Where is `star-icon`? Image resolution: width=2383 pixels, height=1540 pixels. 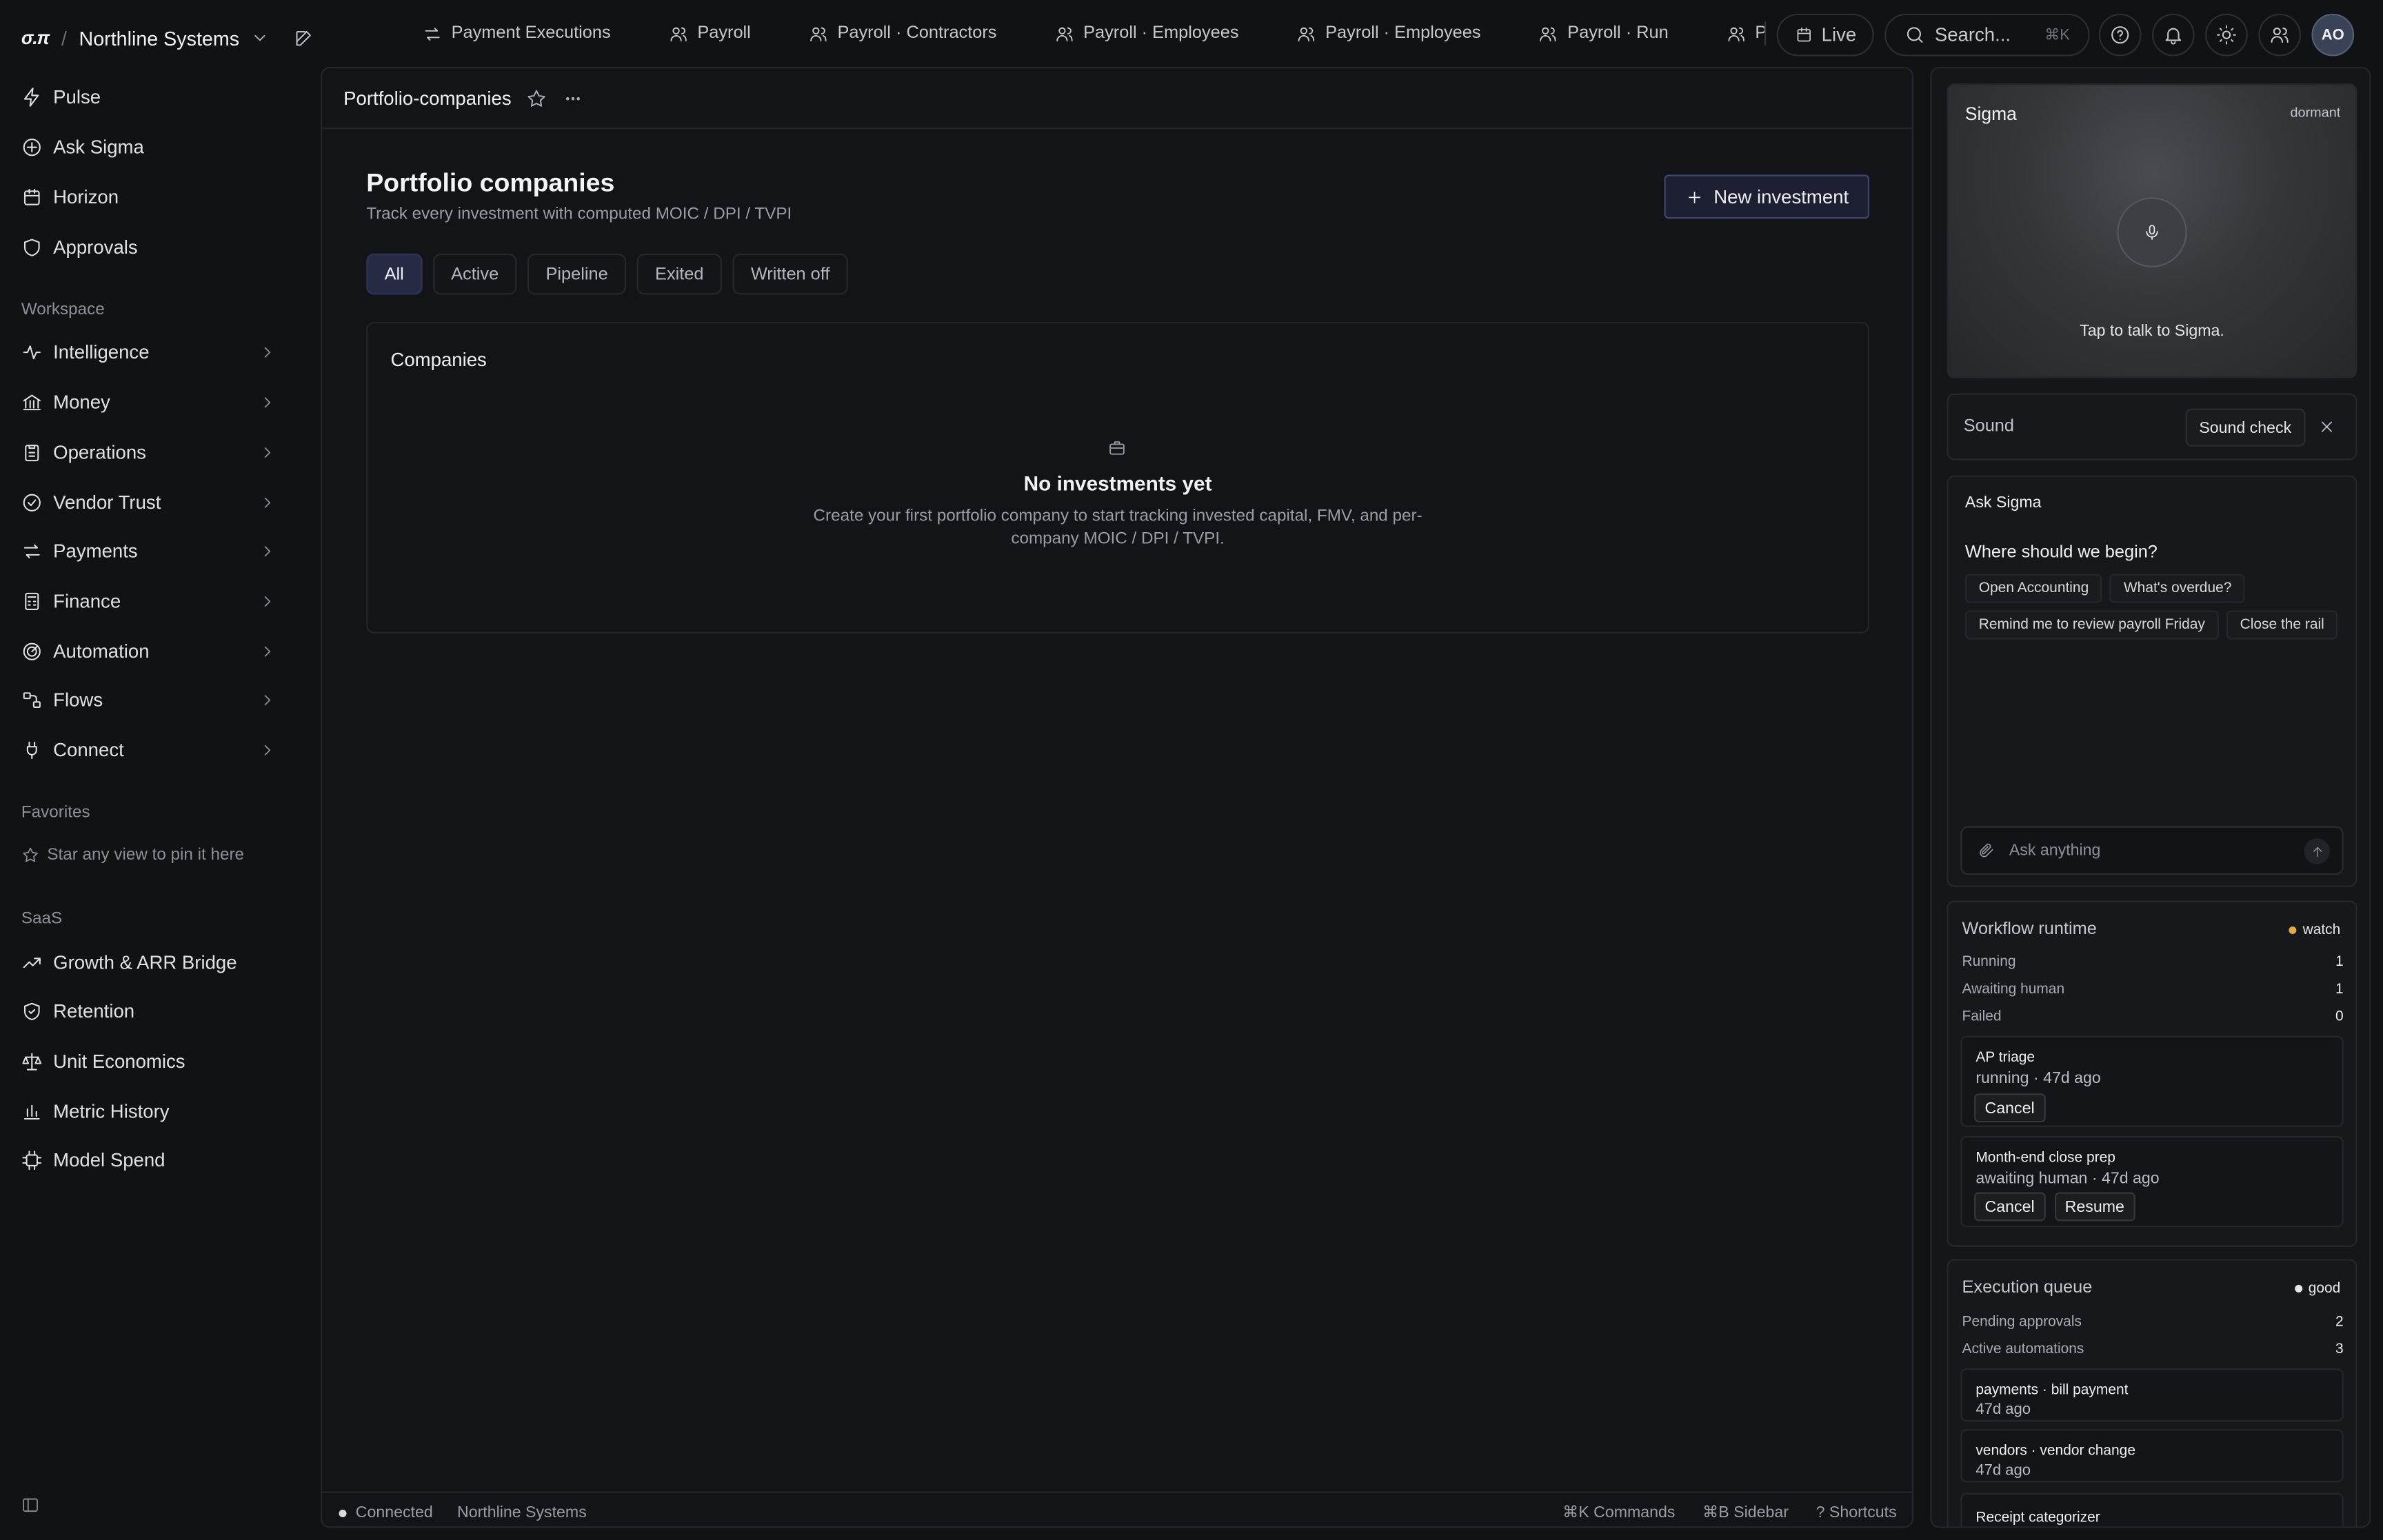 star-icon is located at coordinates (537, 99).